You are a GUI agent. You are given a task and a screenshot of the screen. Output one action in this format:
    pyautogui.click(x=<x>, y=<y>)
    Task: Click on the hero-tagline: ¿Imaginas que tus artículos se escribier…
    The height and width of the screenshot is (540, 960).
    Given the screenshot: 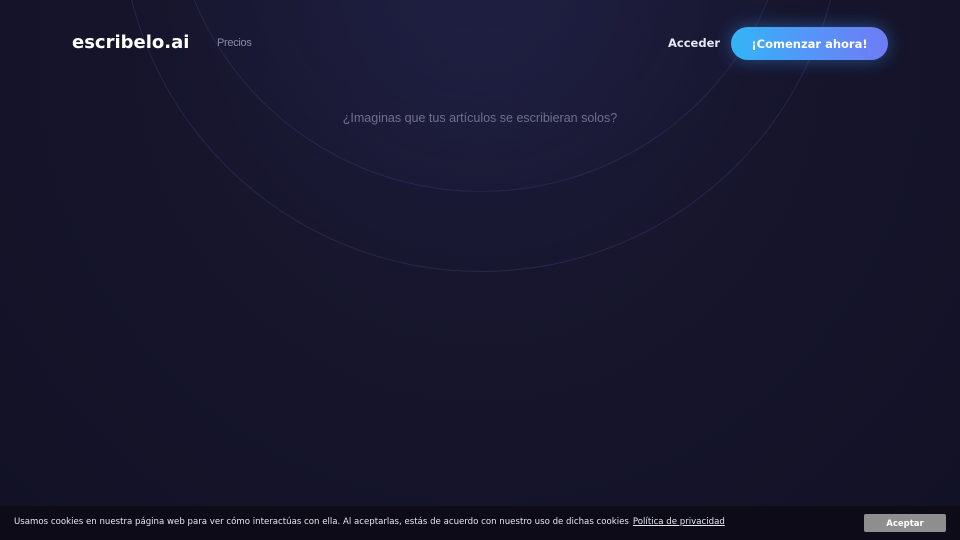 What is the action you would take?
    pyautogui.click(x=480, y=118)
    